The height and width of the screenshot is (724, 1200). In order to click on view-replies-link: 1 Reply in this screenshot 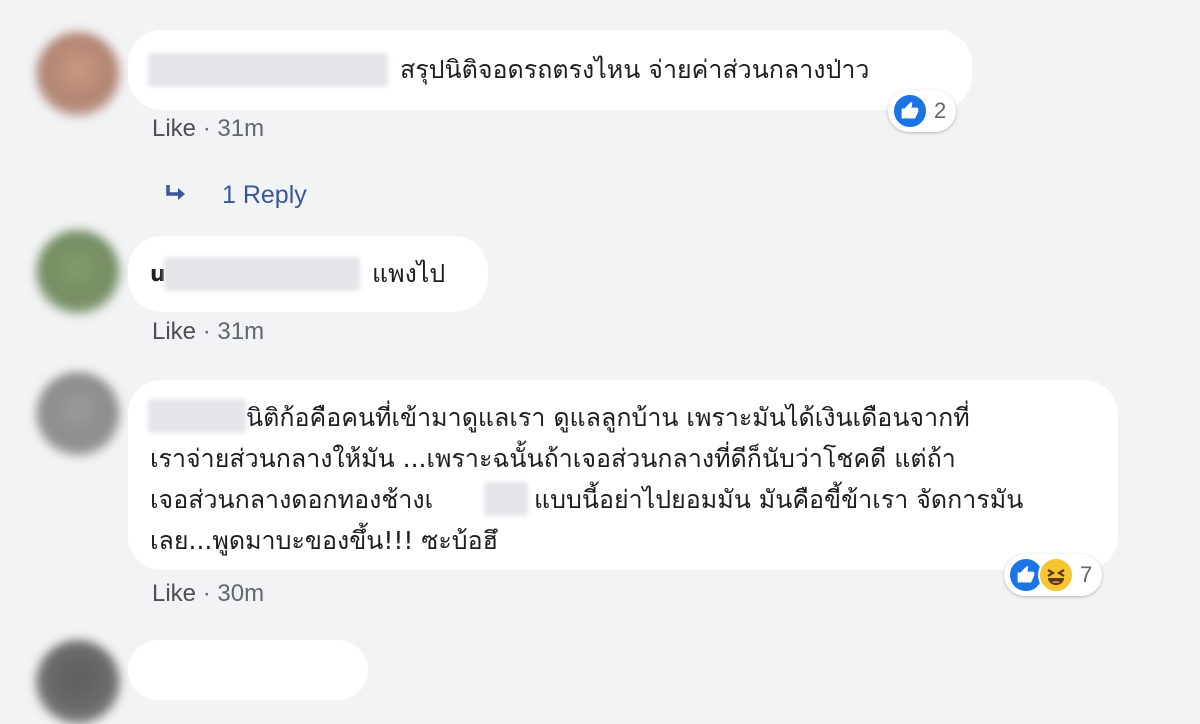, I will do `click(234, 195)`.